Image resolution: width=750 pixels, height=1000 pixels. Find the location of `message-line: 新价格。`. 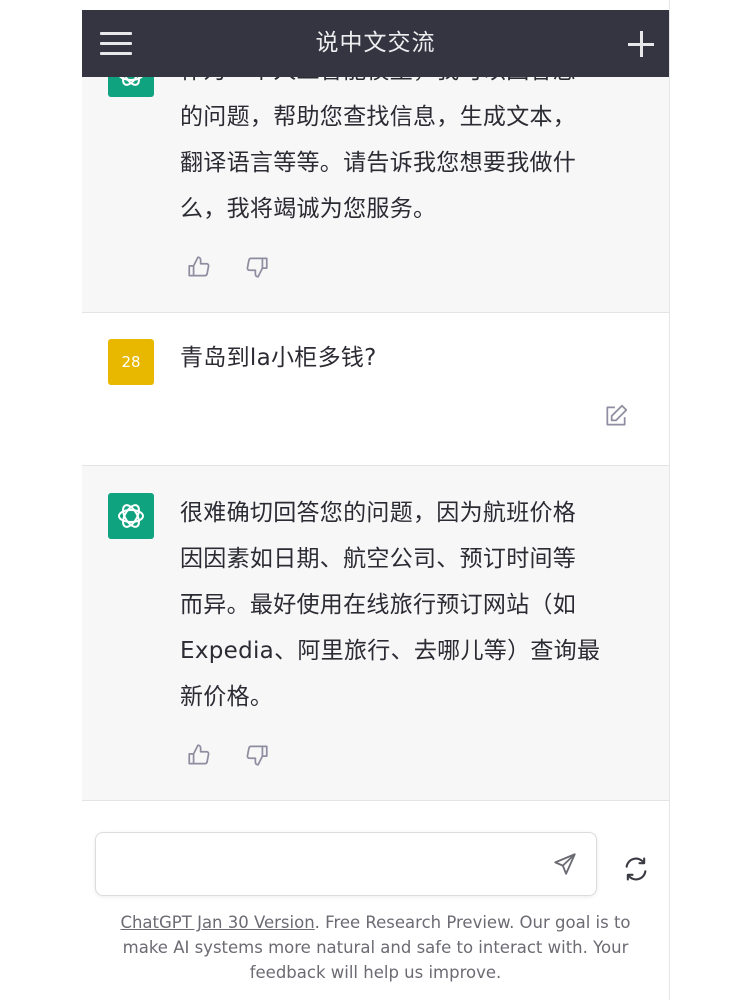

message-line: 新价格。 is located at coordinates (227, 697).